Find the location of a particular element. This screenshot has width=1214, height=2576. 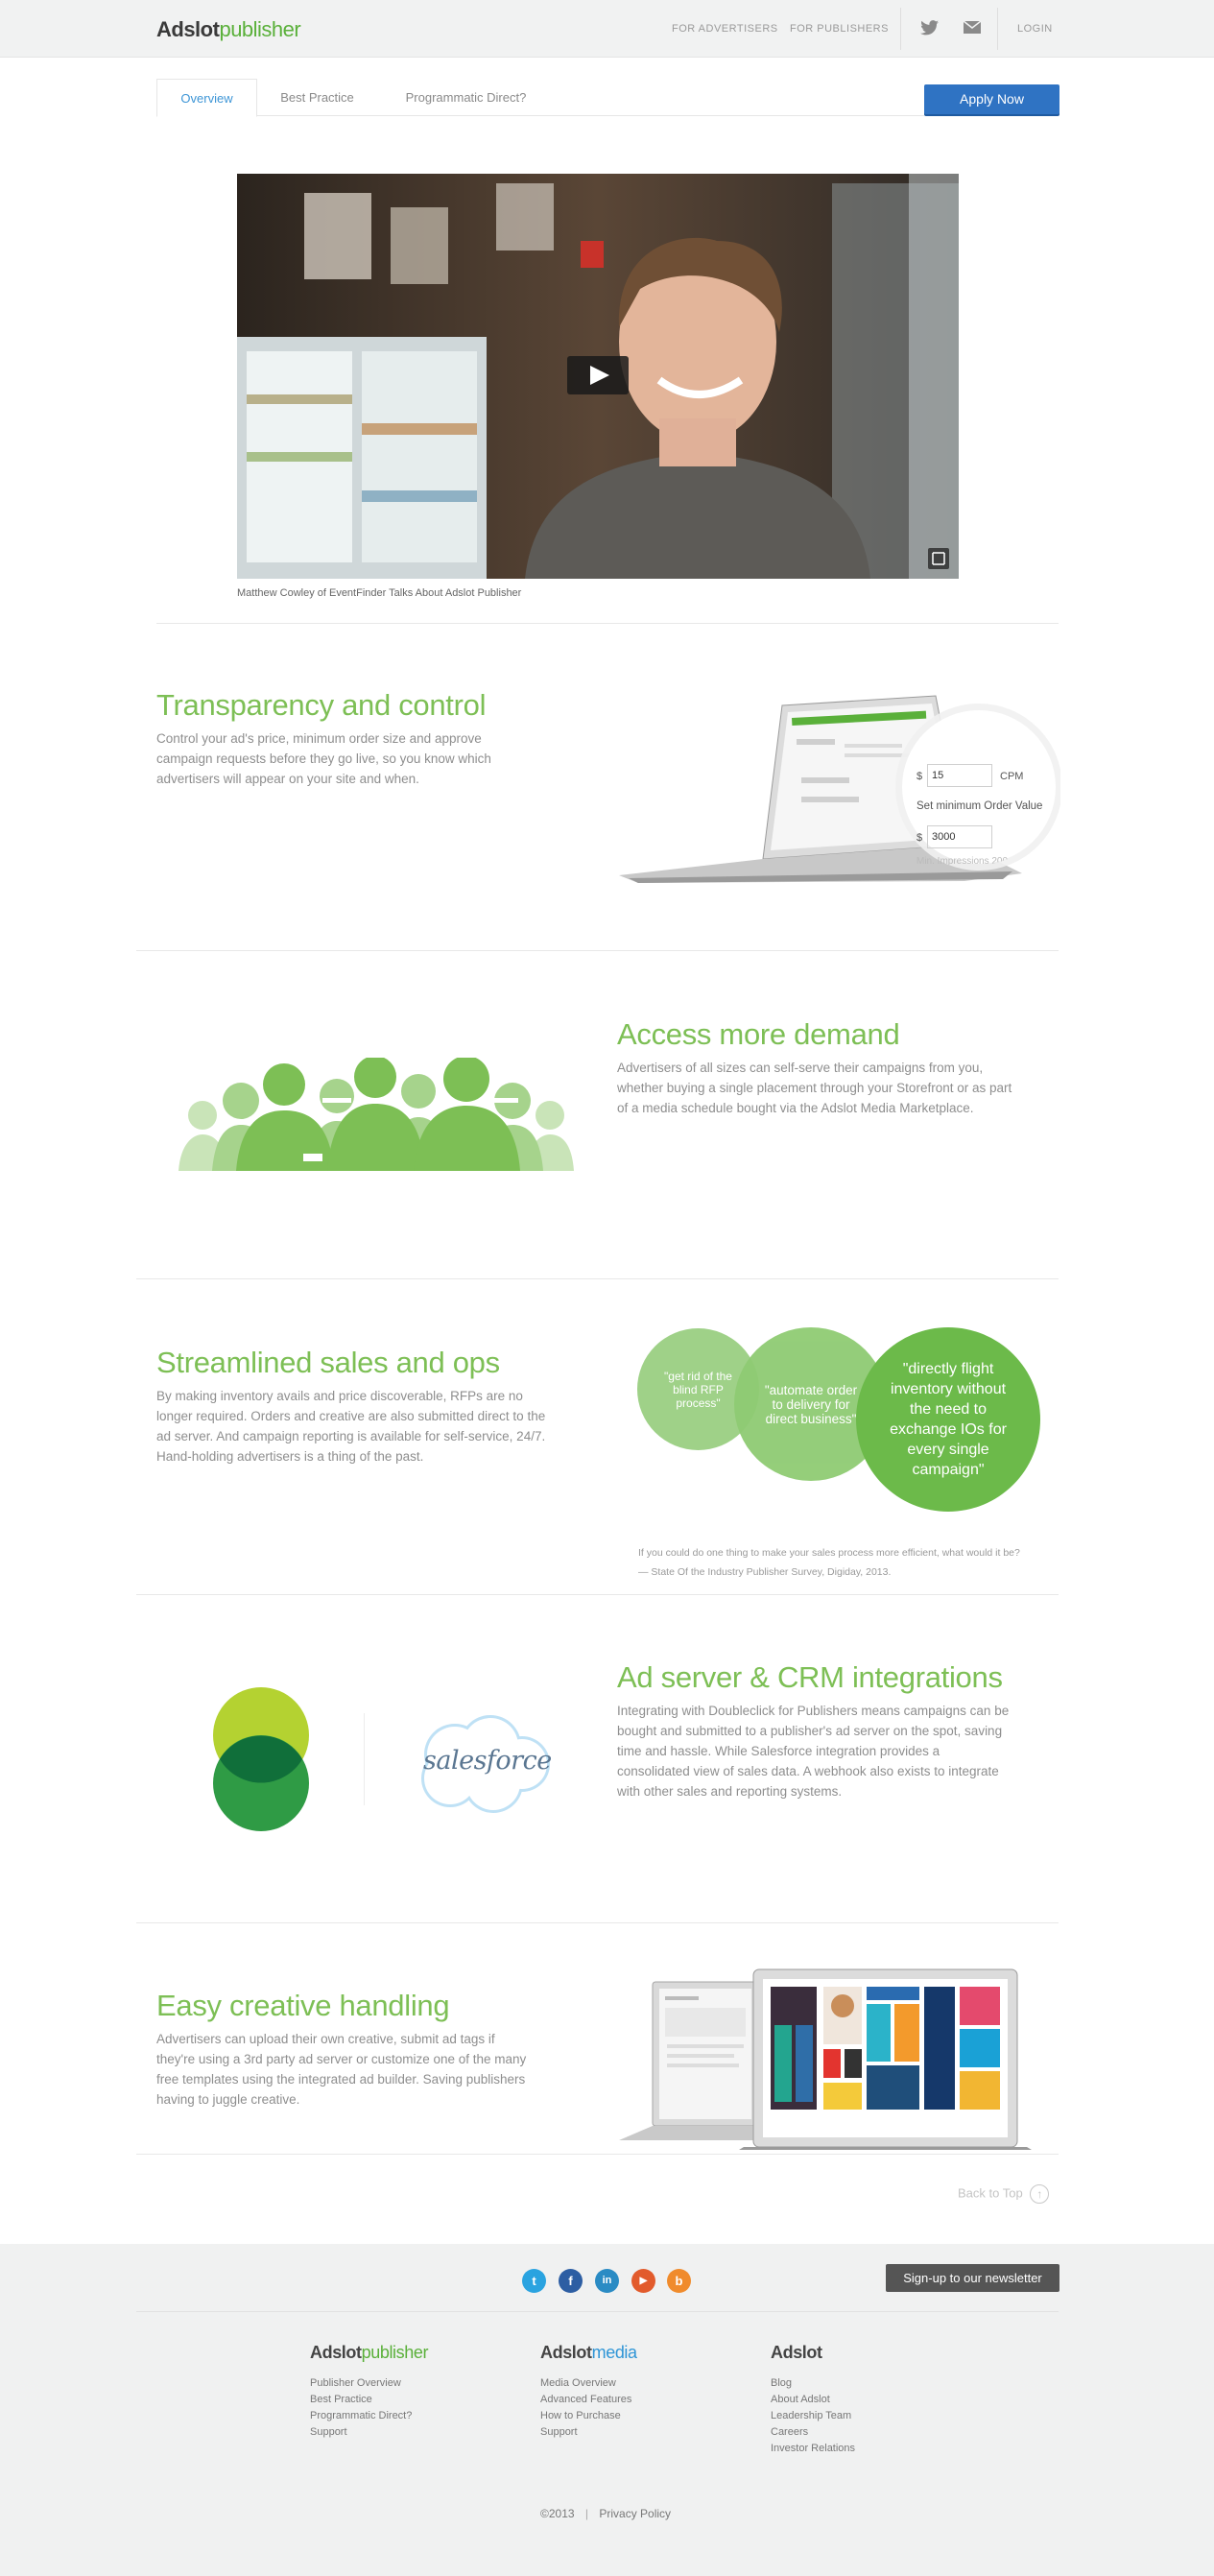

footer-logo-publisher: Adslotpublisher is located at coordinates (369, 2353).